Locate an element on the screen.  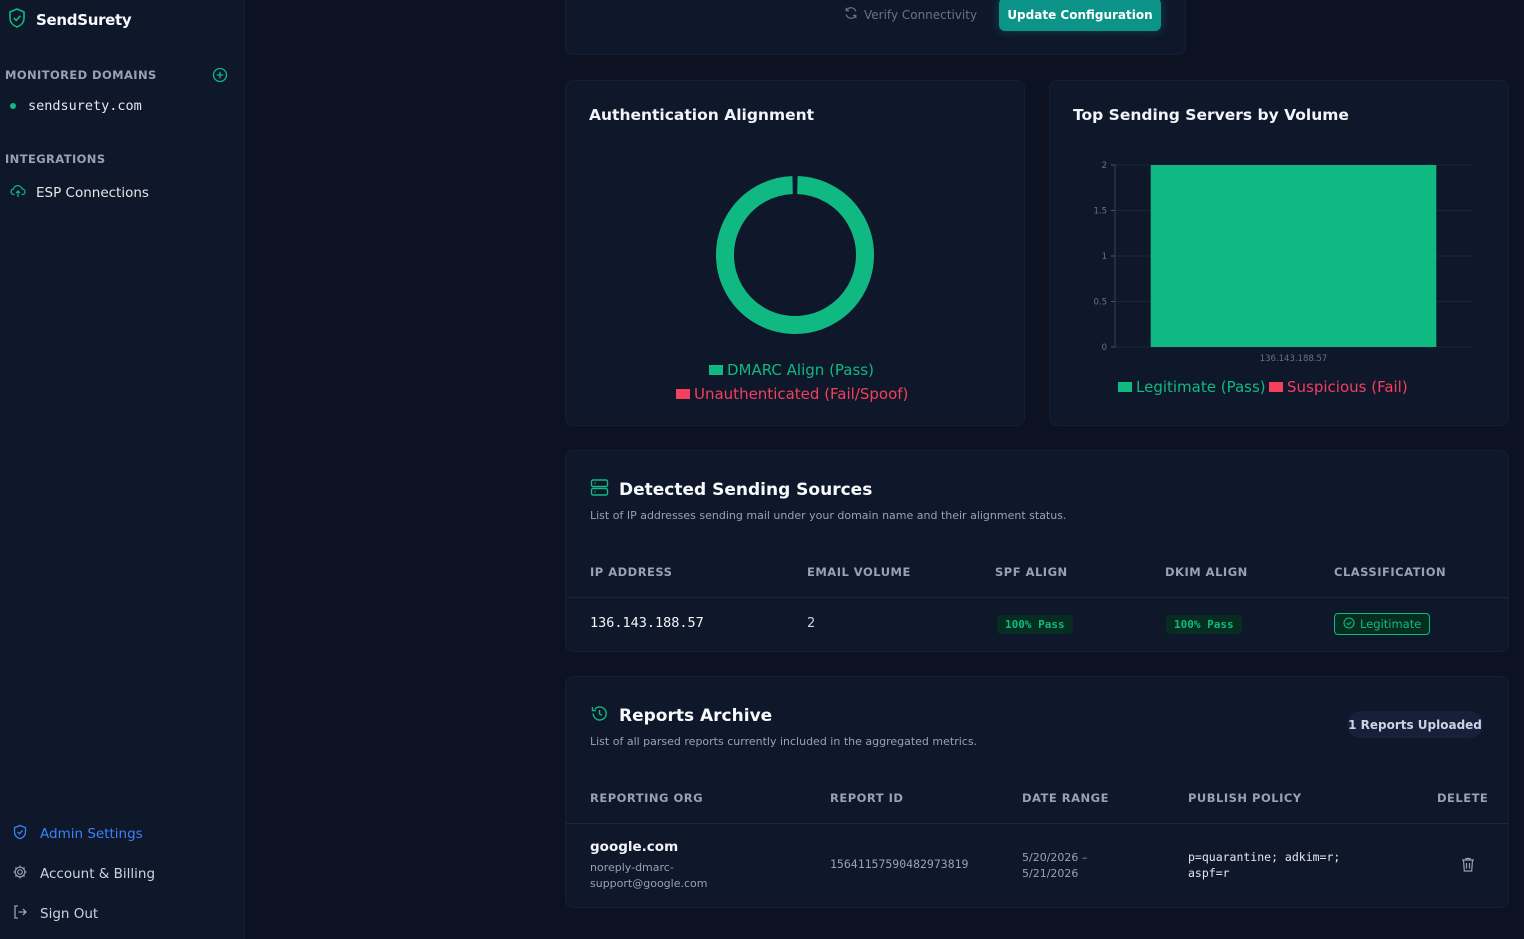
th-dkim-align: DKIM ALIGN is located at coordinates (1206, 572).